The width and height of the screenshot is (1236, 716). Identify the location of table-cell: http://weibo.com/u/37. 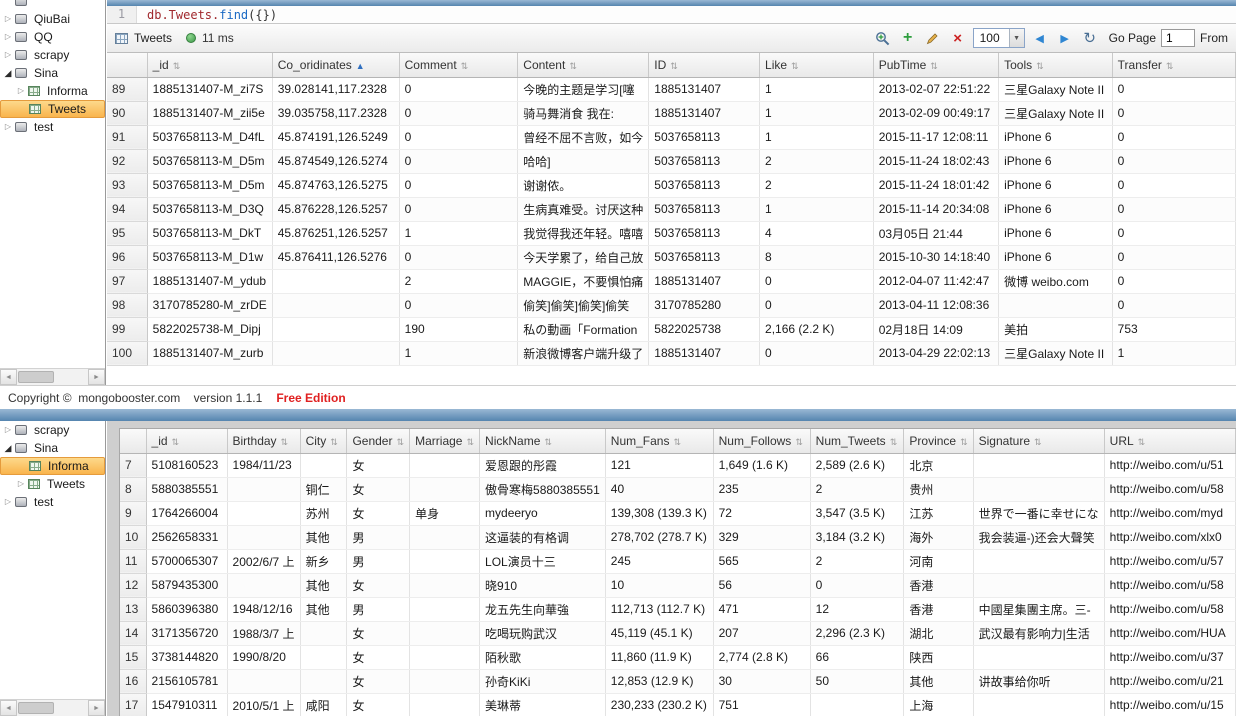
(1170, 657).